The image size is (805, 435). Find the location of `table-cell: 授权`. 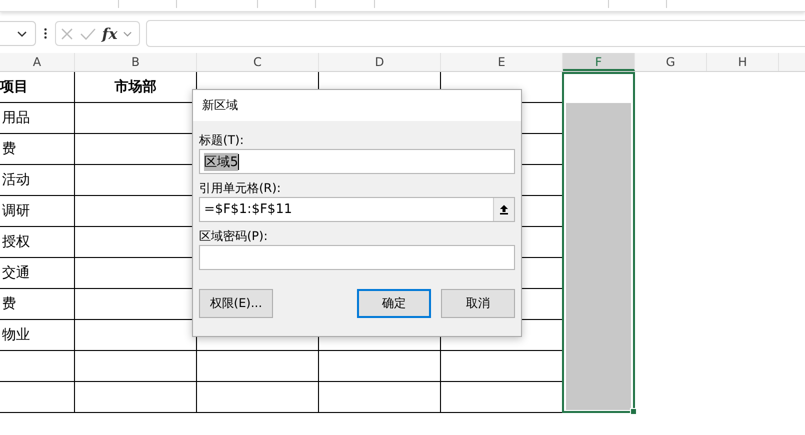

table-cell: 授权 is located at coordinates (37, 242).